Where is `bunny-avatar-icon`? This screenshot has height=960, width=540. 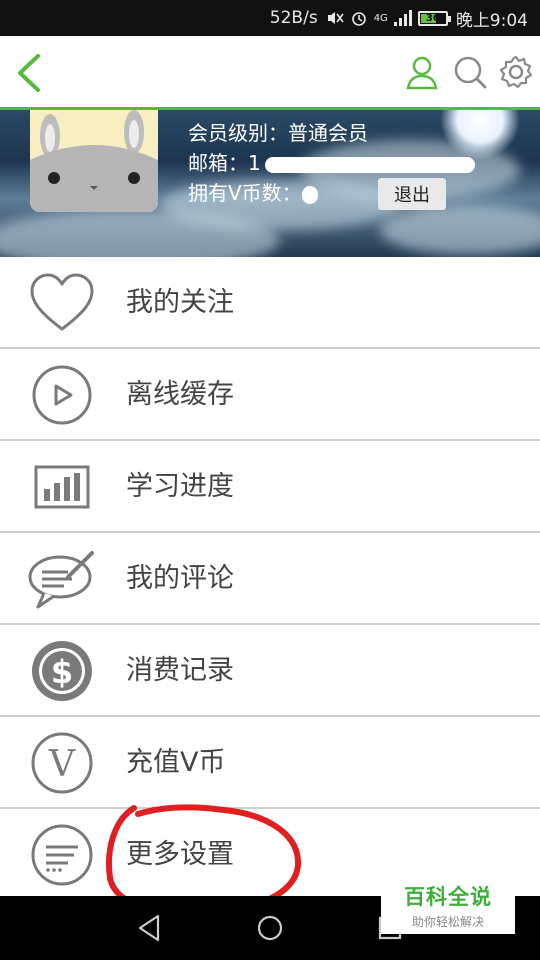
bunny-avatar-icon is located at coordinates (94, 161).